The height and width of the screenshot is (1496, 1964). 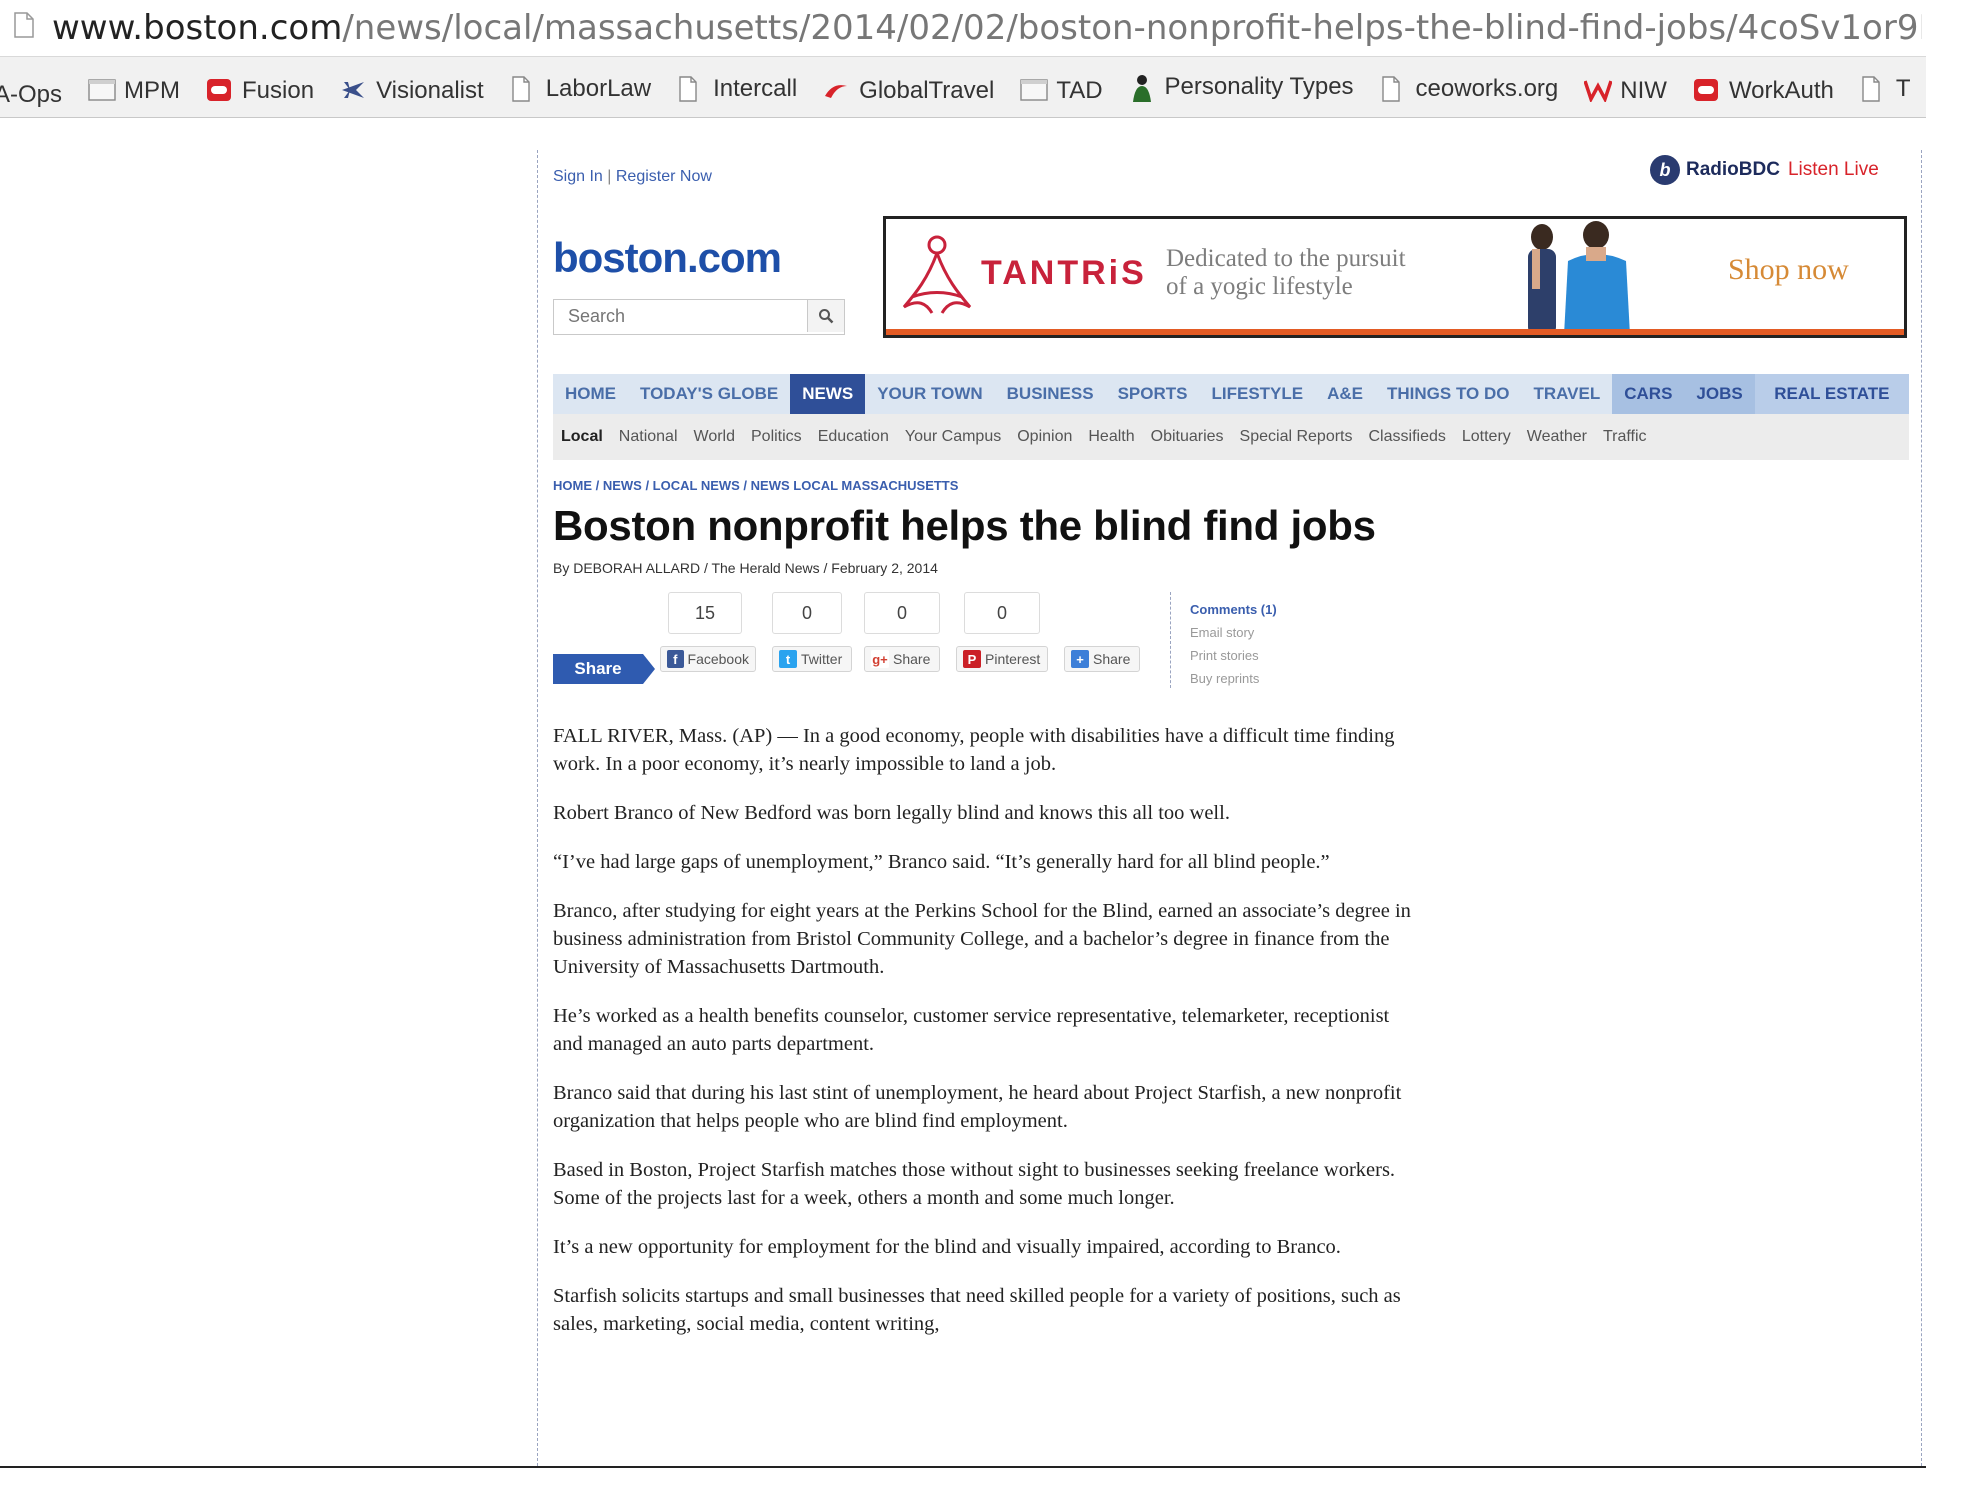 I want to click on bookmark-mpm: MPM, so click(x=134, y=89).